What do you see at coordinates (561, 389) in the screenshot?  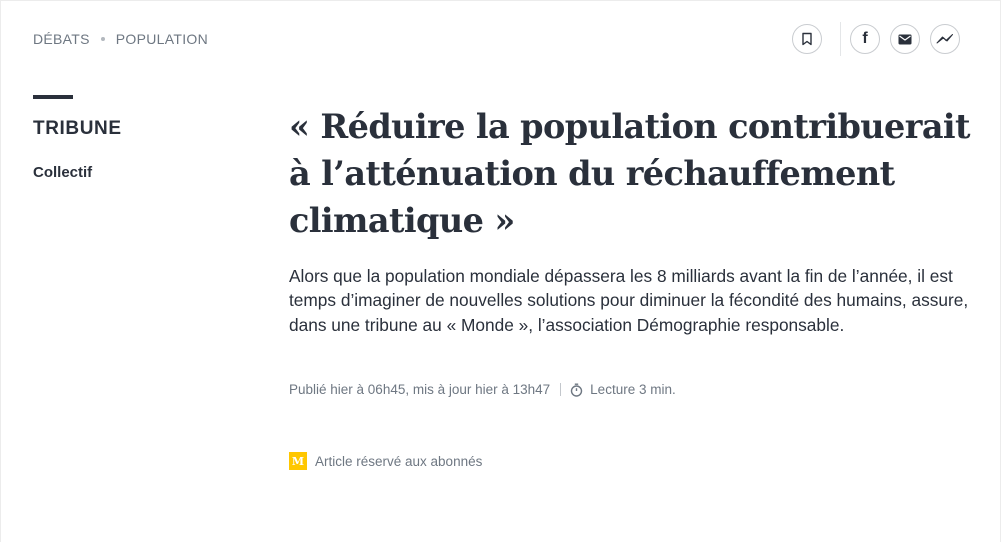 I see `meta-separator` at bounding box center [561, 389].